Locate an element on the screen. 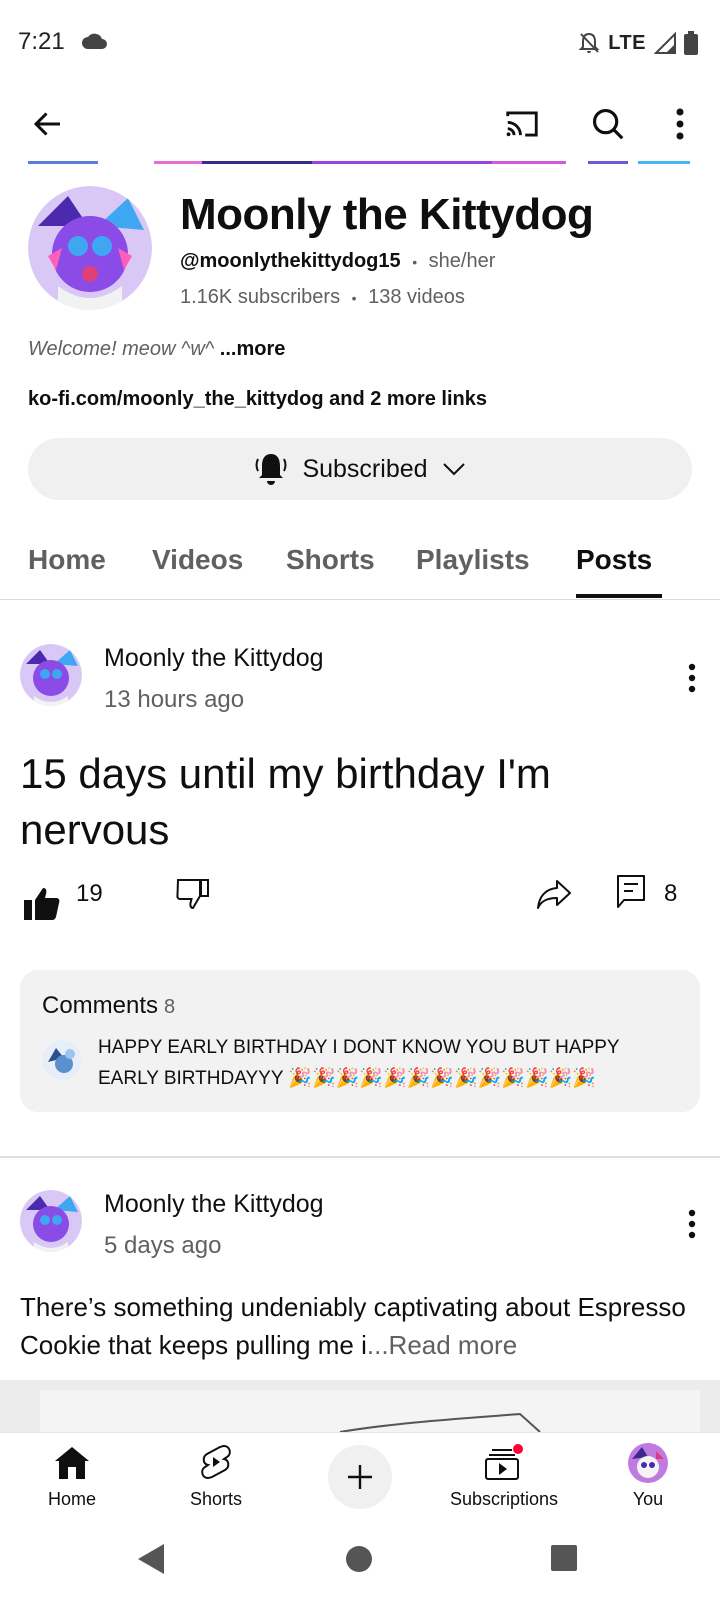  comments-label: Comments is located at coordinates (100, 1005).